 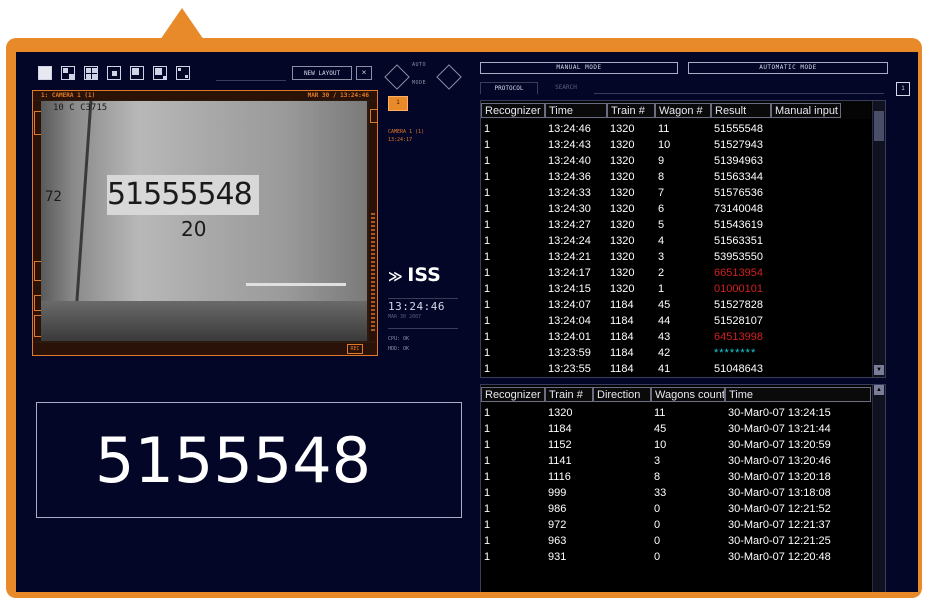 What do you see at coordinates (569, 394) in the screenshot?
I see `trains-header-cell: Train #` at bounding box center [569, 394].